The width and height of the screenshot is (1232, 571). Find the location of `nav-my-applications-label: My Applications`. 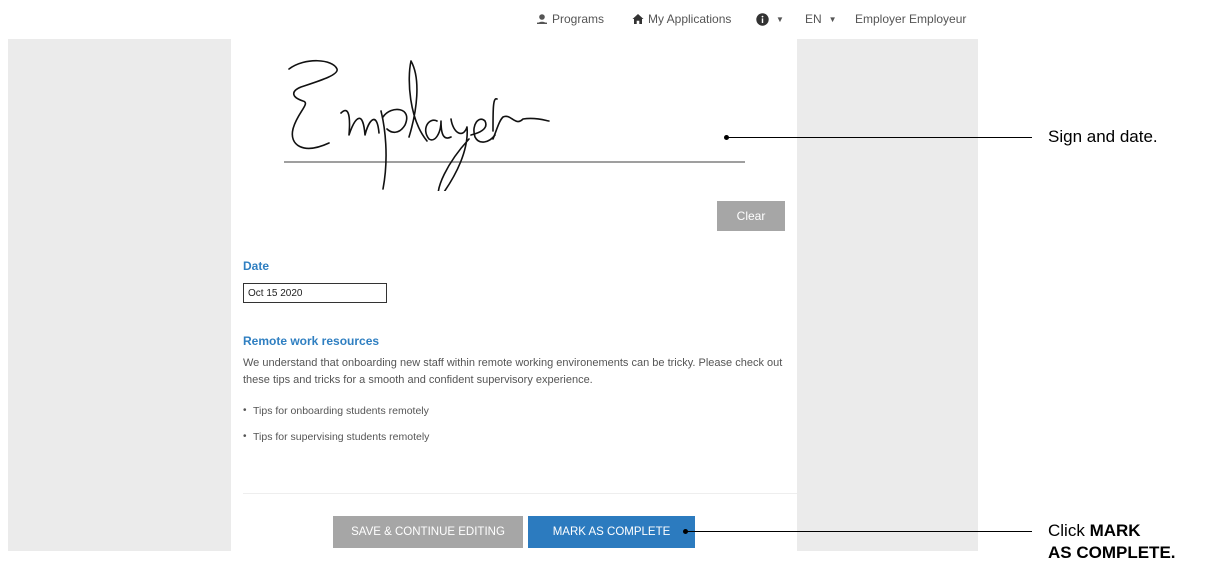

nav-my-applications-label: My Applications is located at coordinates (690, 19).